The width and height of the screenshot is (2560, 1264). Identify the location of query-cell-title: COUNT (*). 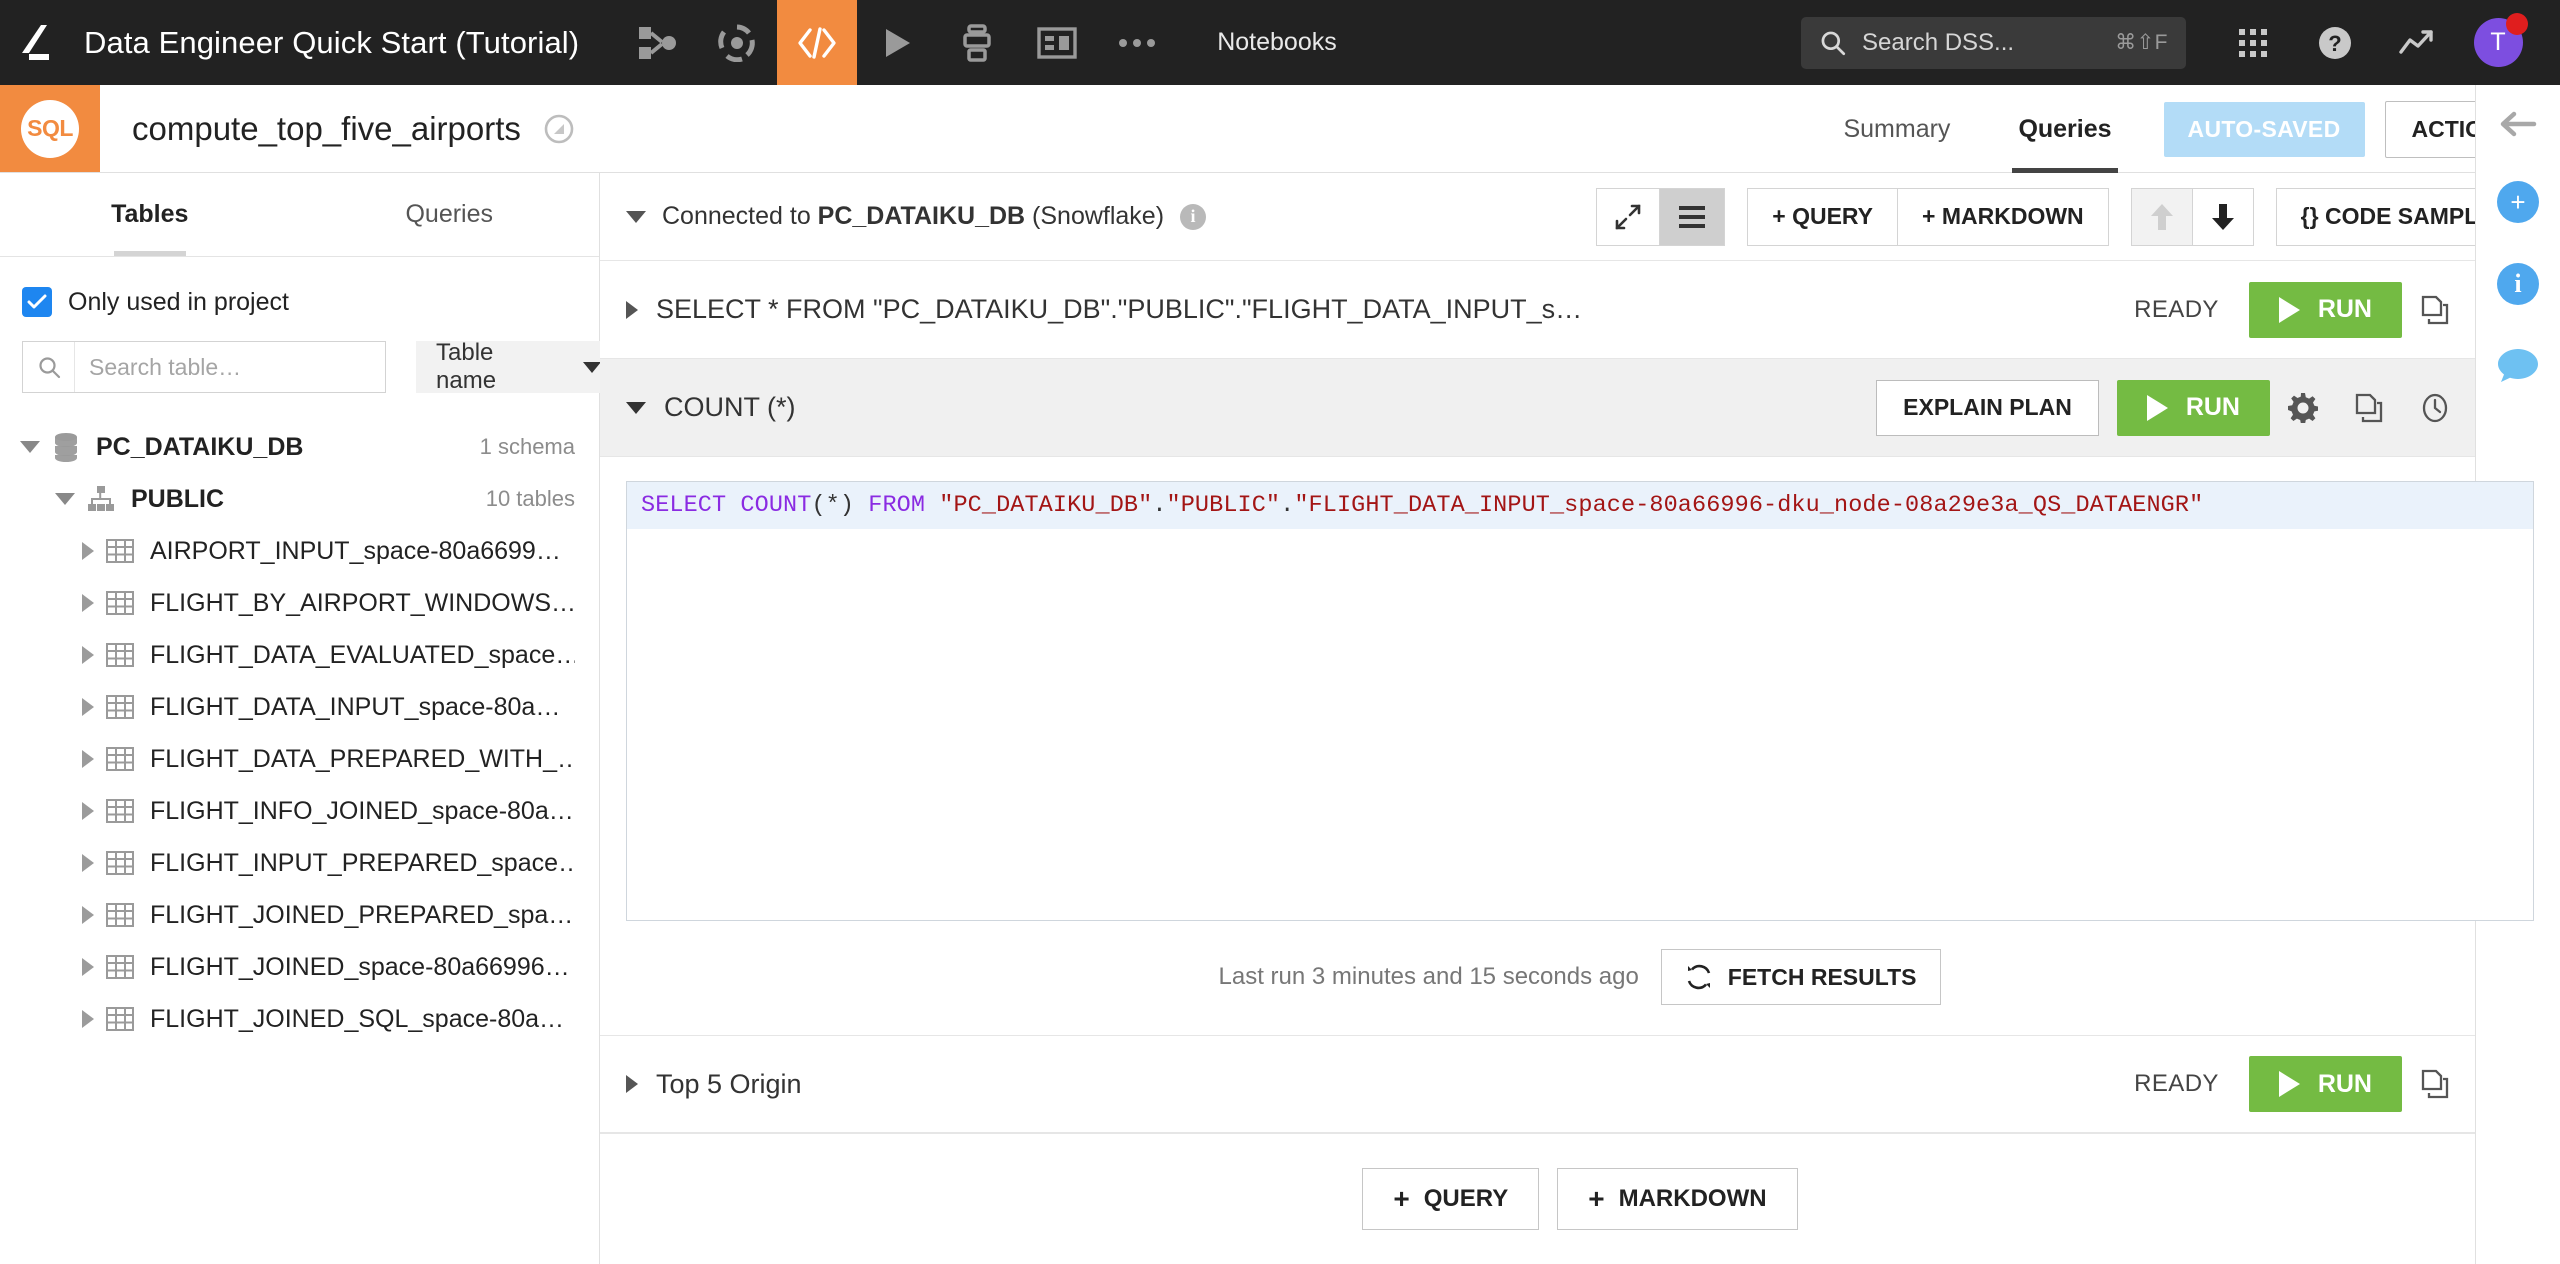
(730, 407).